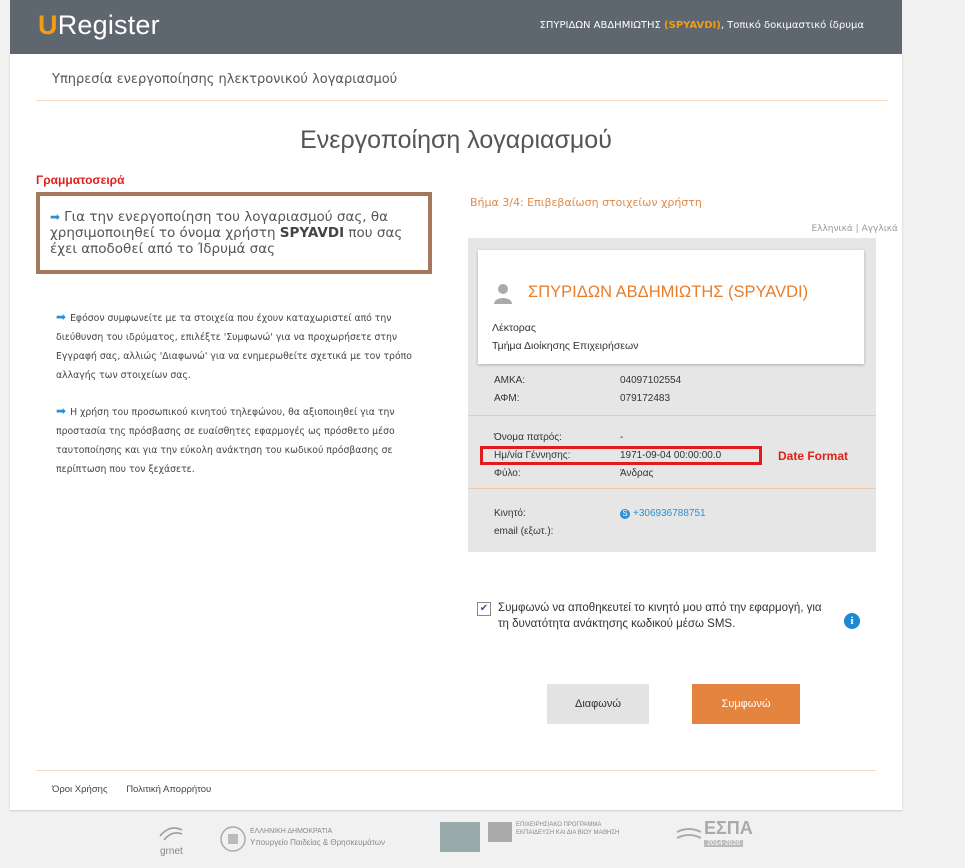  I want to click on grnet-label: grnet, so click(171, 851).